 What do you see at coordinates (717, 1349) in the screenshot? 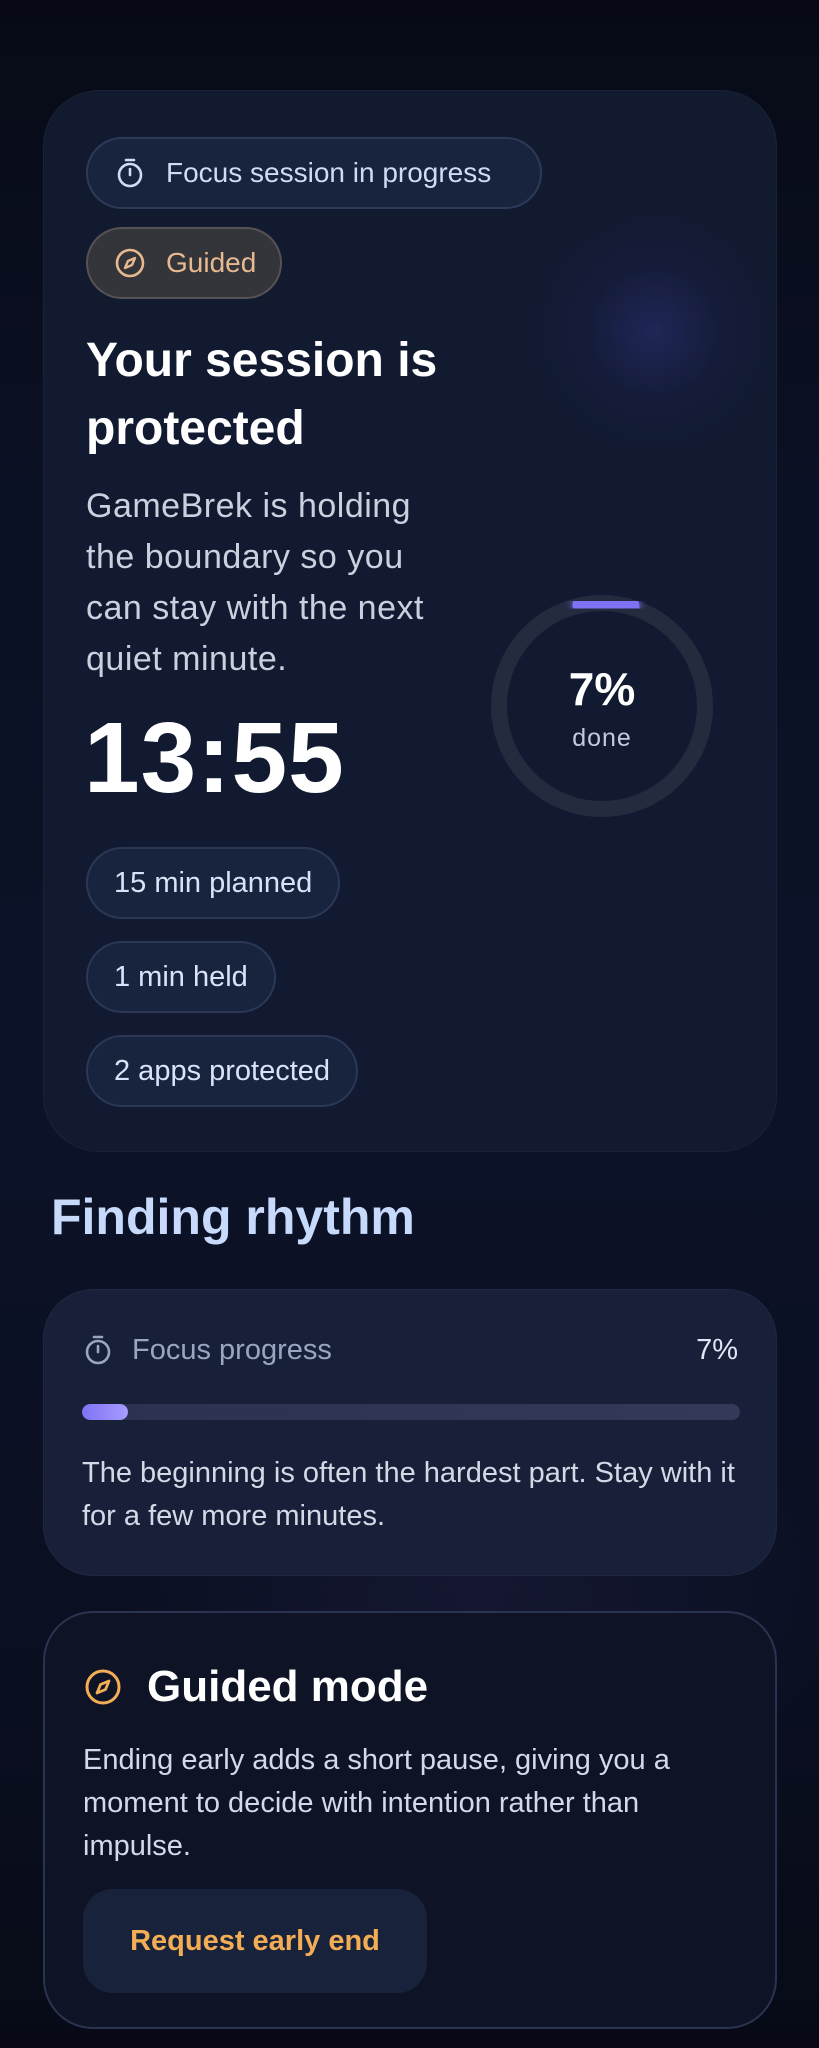
I see `focus-progress-value: 7%` at bounding box center [717, 1349].